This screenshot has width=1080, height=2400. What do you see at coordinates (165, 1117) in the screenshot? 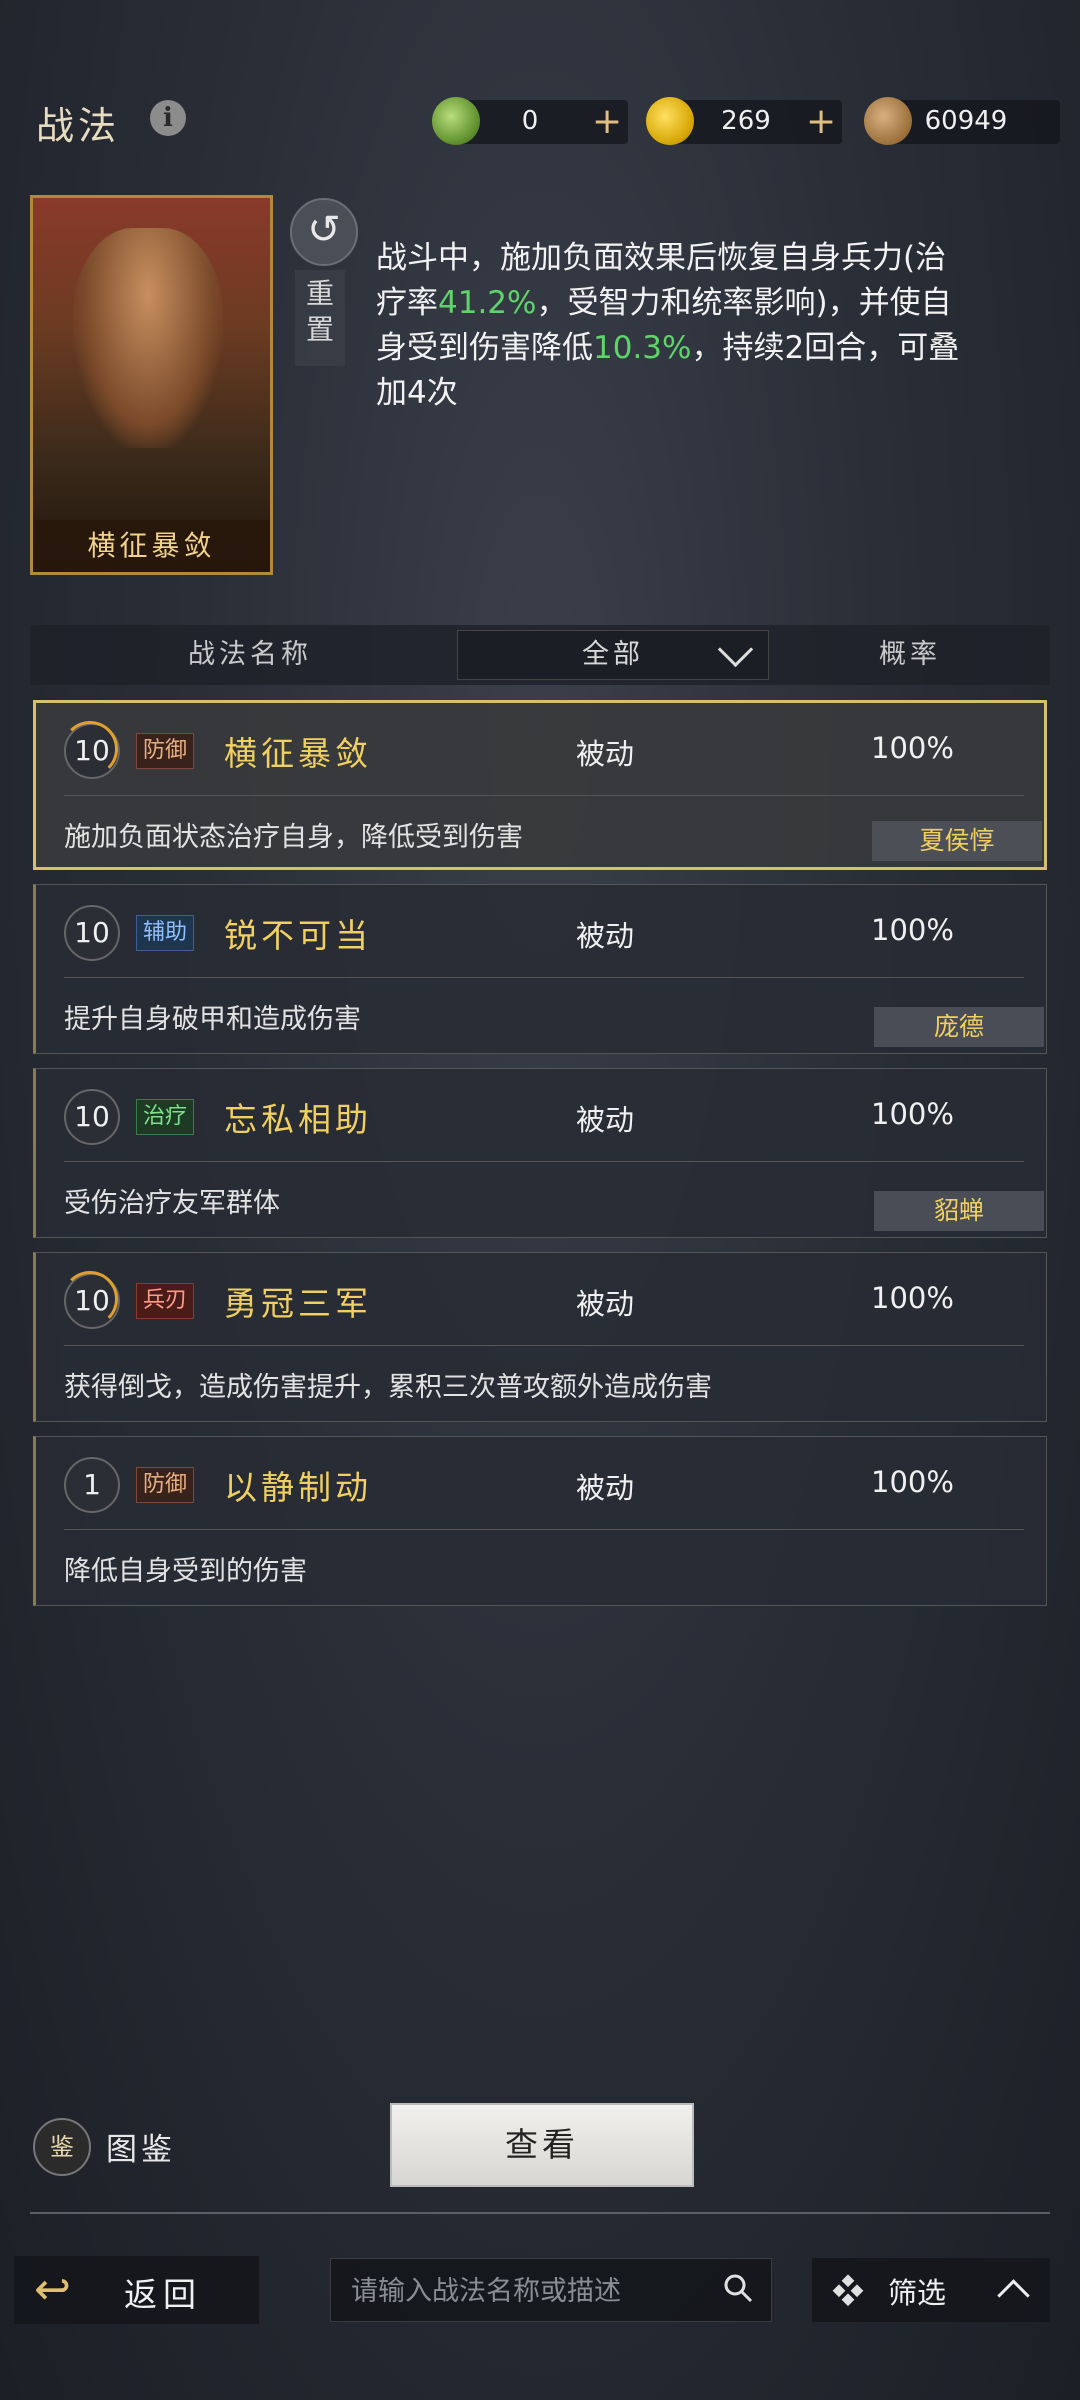
I see `skill-tag: 治疗` at bounding box center [165, 1117].